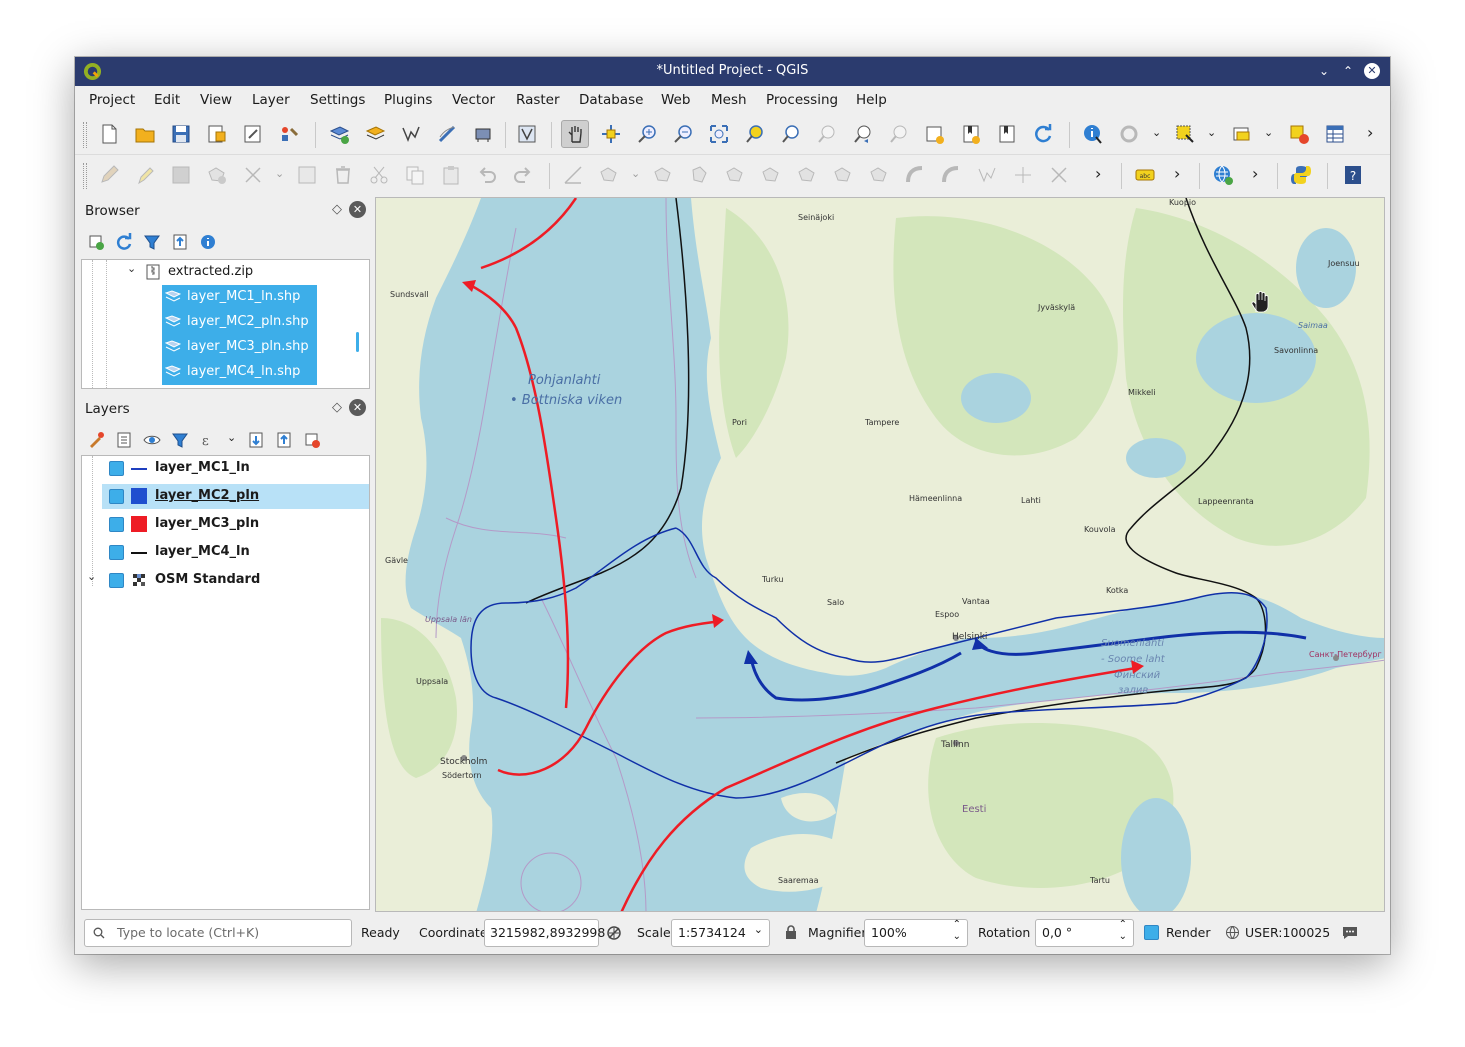 This screenshot has width=1465, height=1047. I want to click on crs-label: USER:100025, so click(1287, 932).